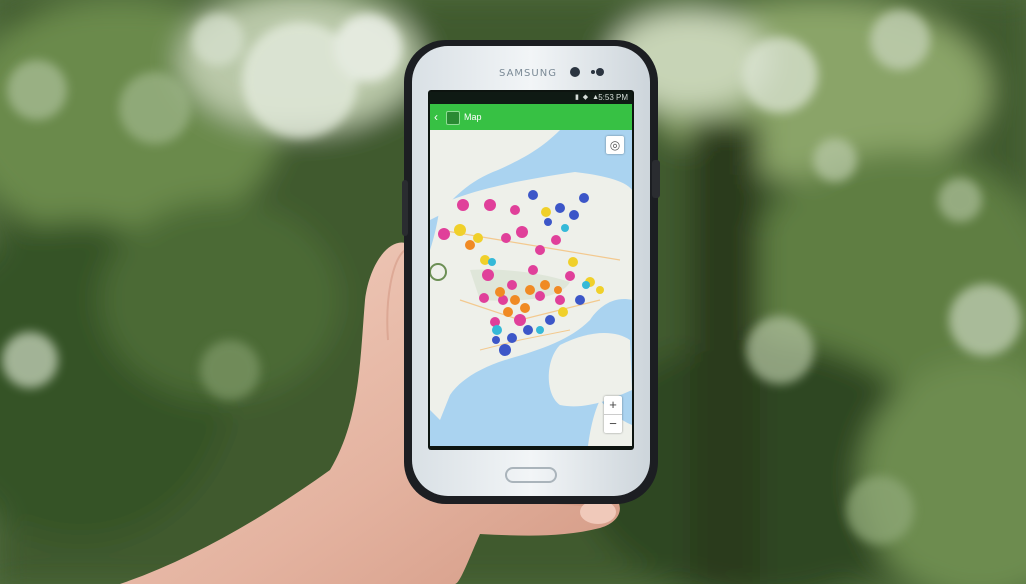 The width and height of the screenshot is (1026, 584). I want to click on locate-me-icon: ◎, so click(615, 145).